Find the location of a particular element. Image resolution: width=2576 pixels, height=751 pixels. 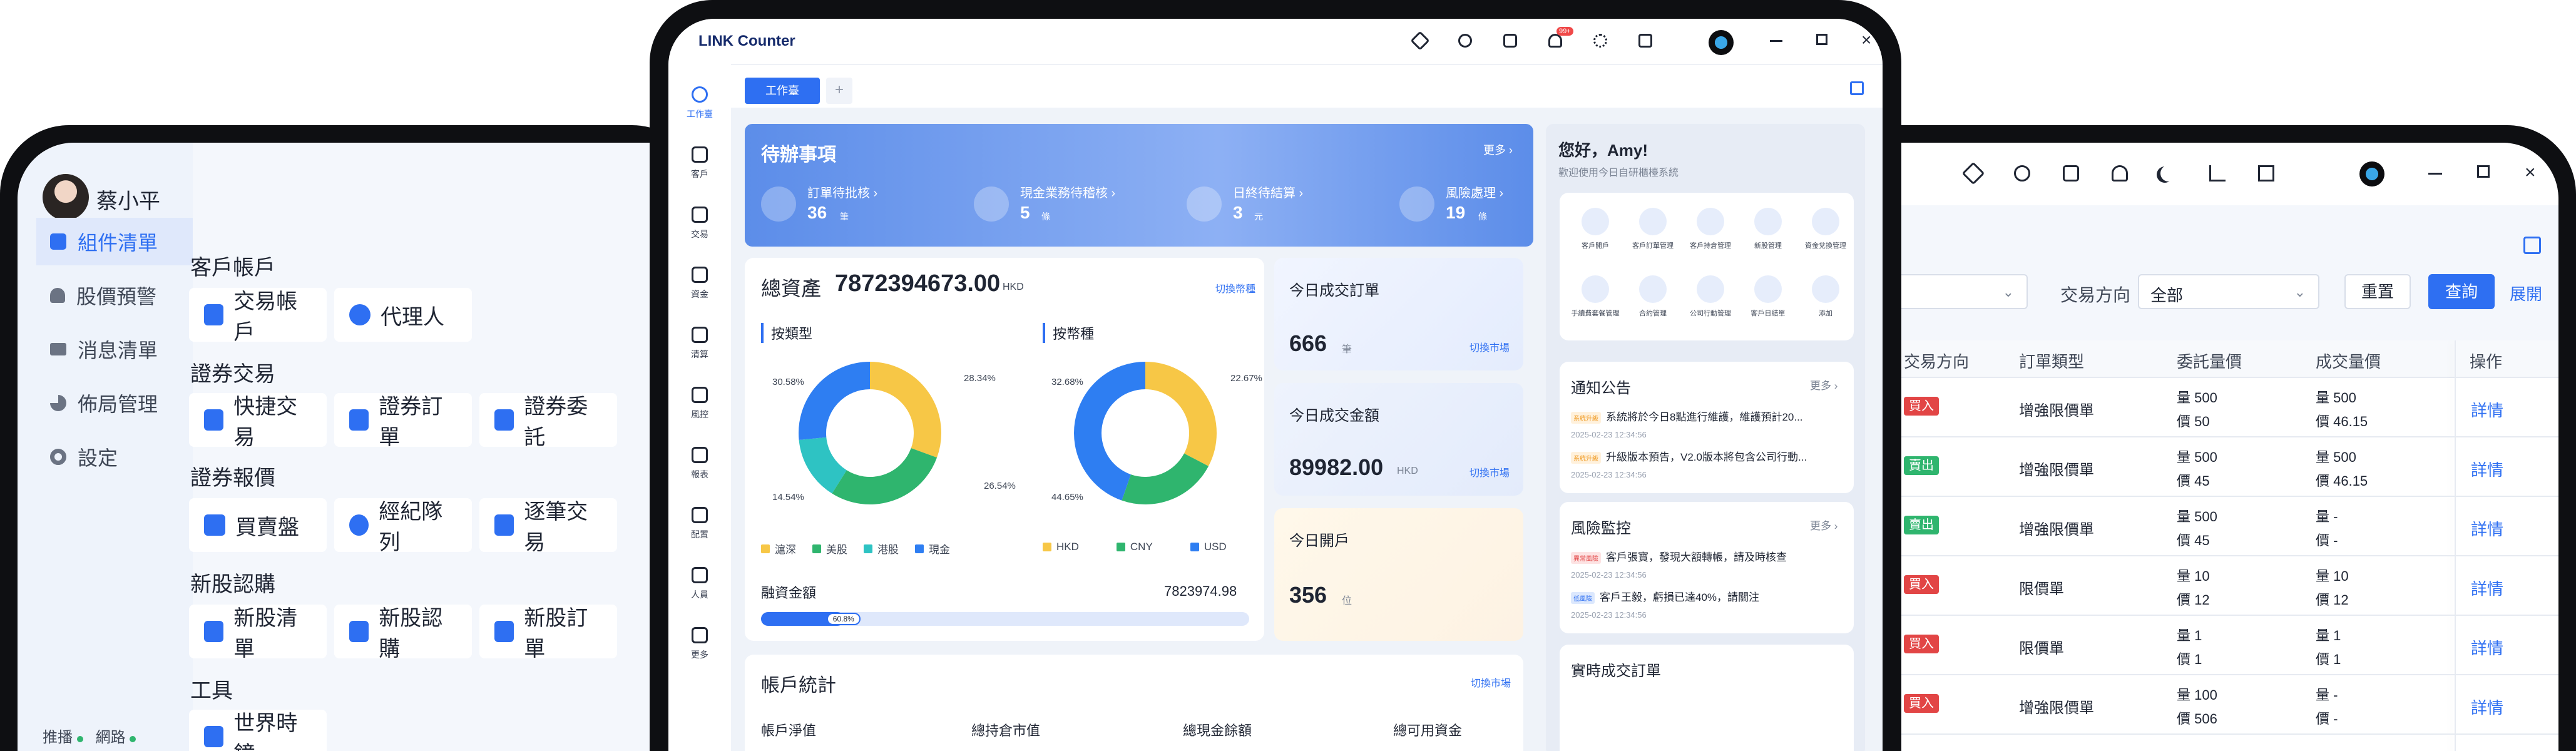

cube-icon is located at coordinates (2266, 173).